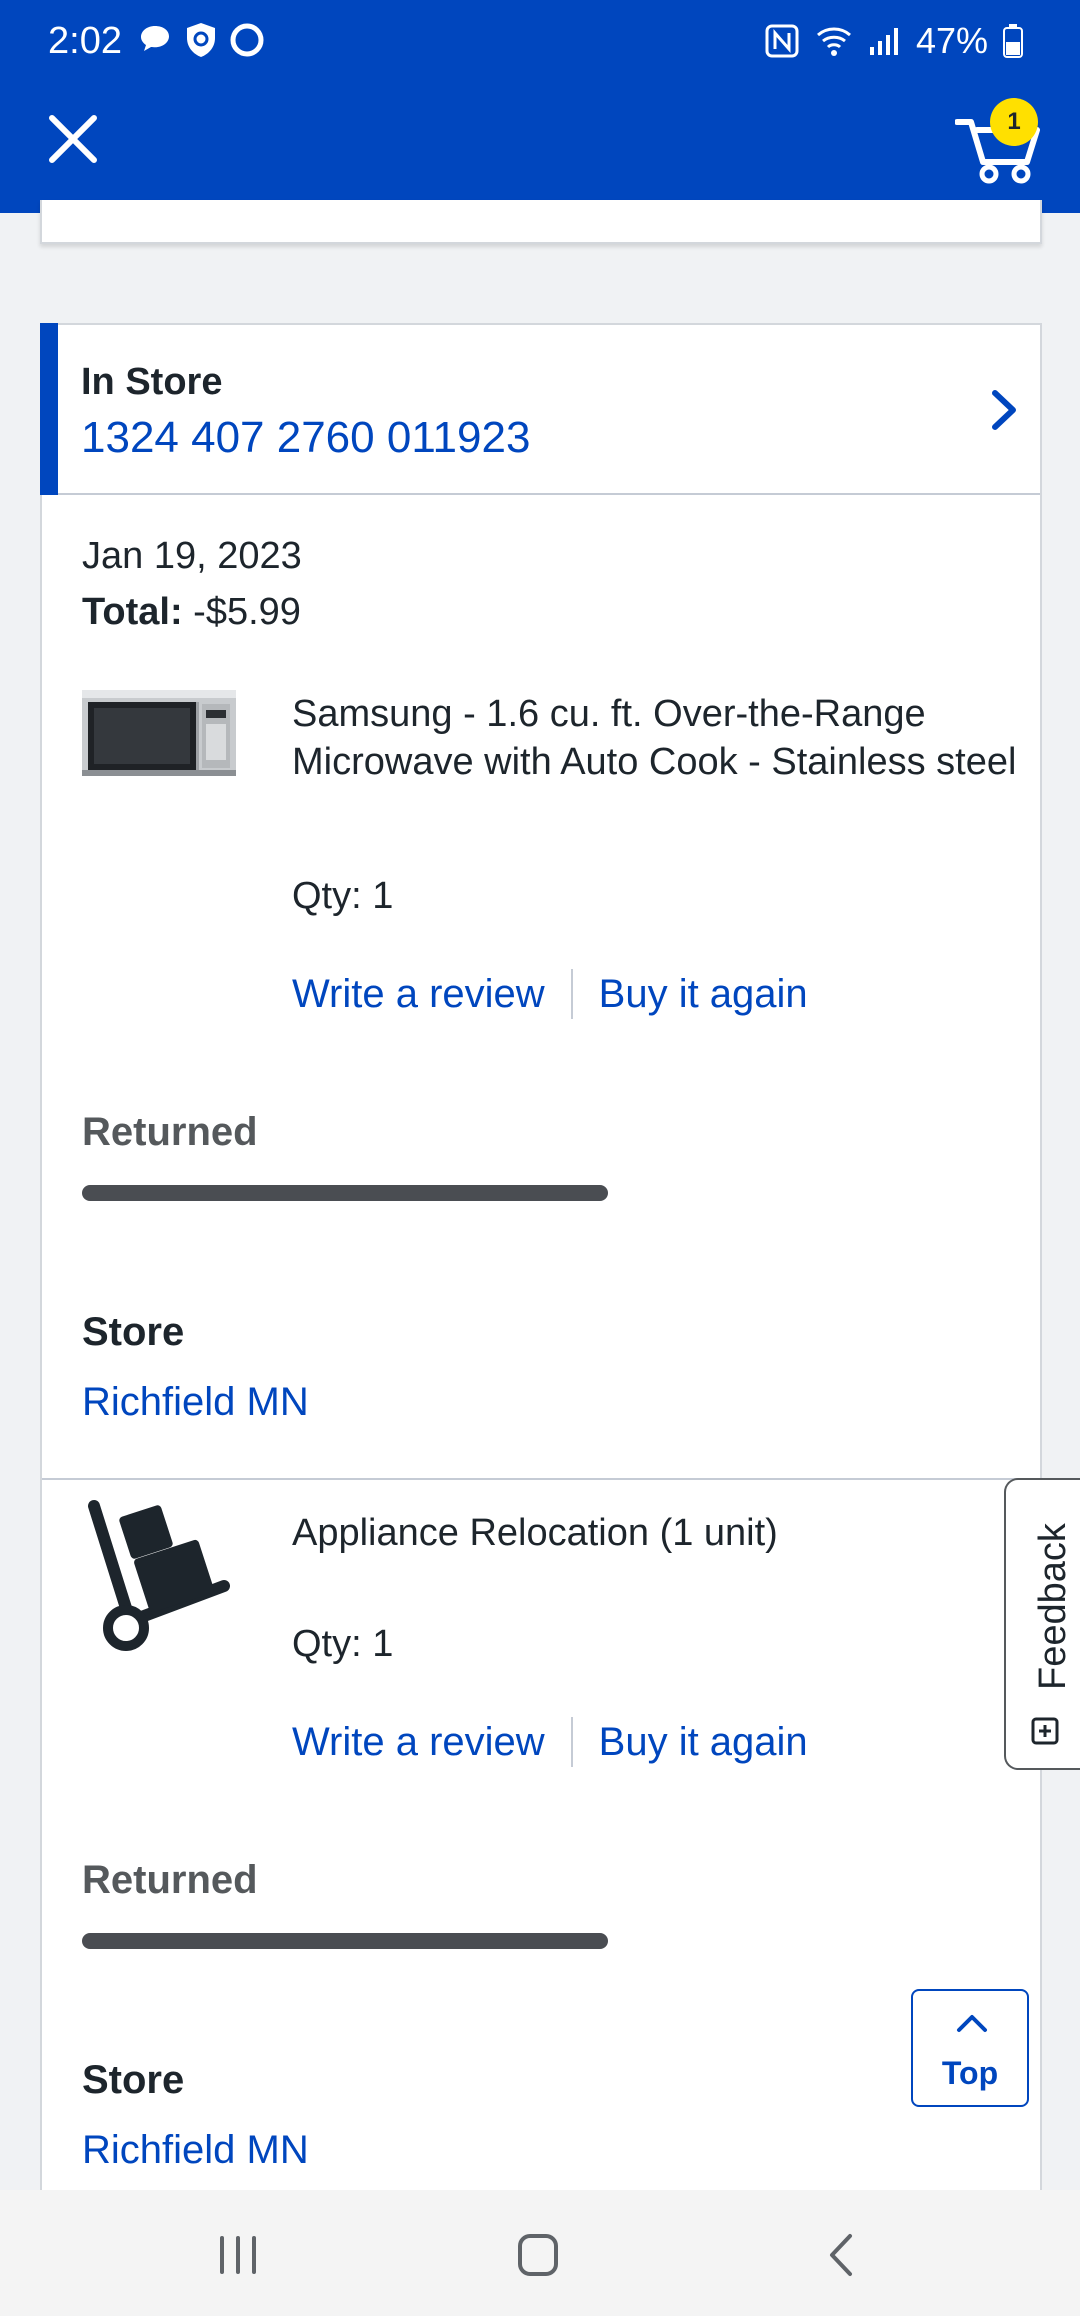 The height and width of the screenshot is (2316, 1080). What do you see at coordinates (159, 1575) in the screenshot?
I see `hand-truck-icon` at bounding box center [159, 1575].